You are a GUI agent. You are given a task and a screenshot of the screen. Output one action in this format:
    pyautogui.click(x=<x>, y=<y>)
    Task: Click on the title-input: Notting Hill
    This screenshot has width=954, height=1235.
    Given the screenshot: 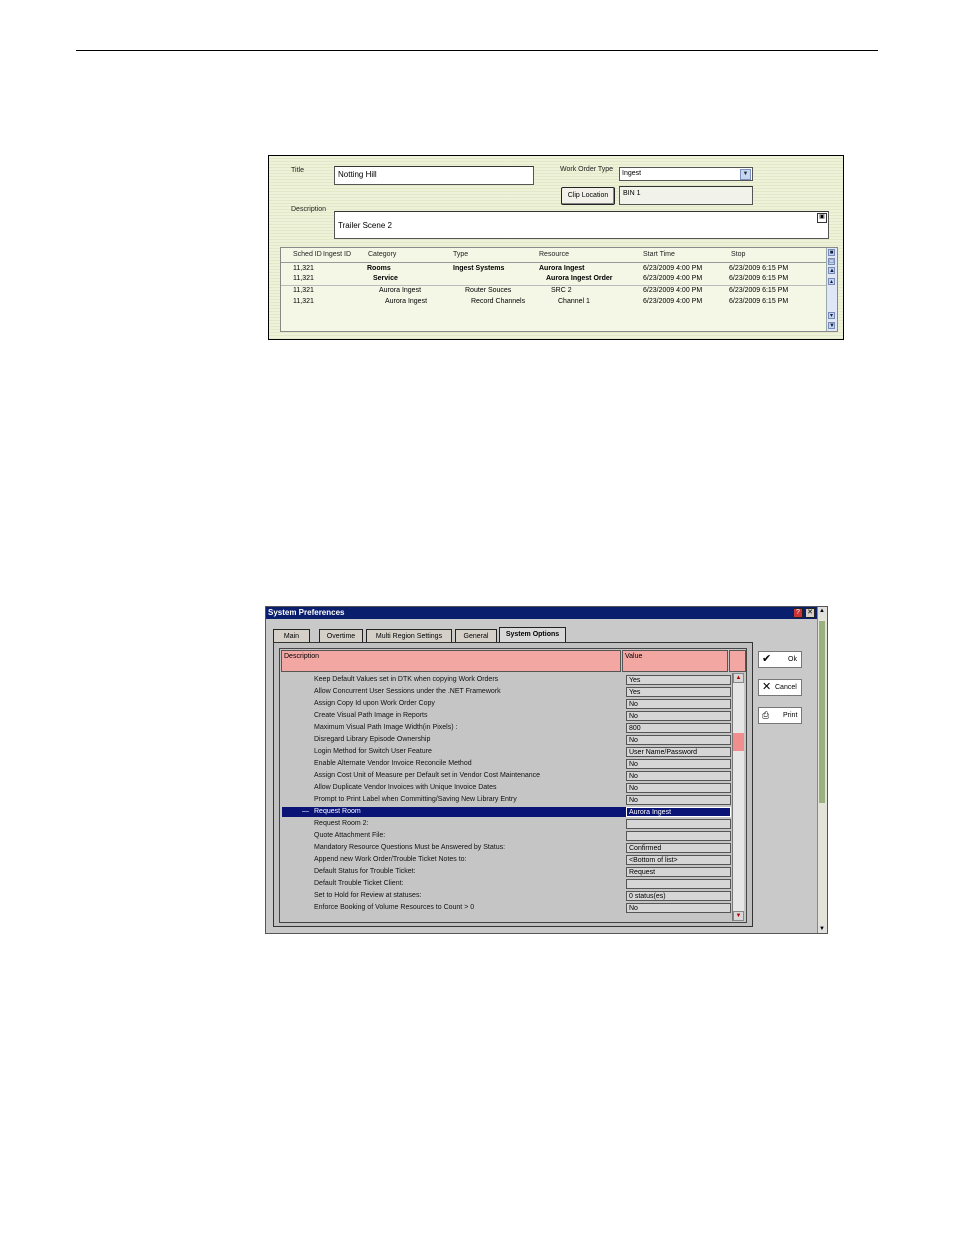 What is the action you would take?
    pyautogui.click(x=434, y=175)
    